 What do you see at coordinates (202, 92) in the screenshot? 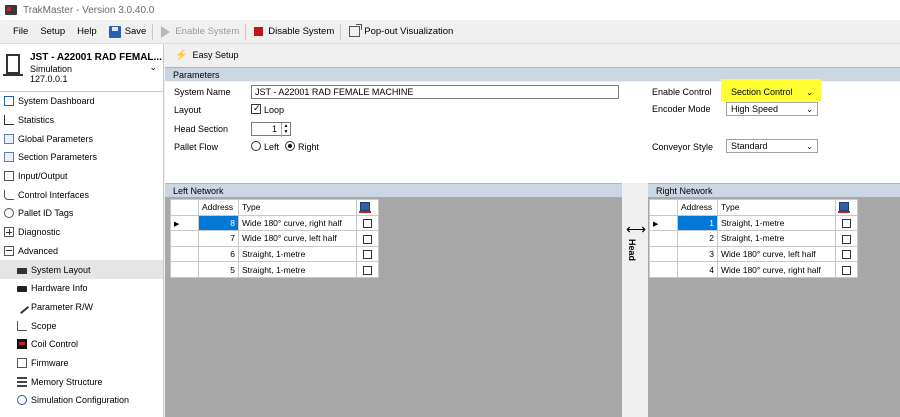
I see `system-name-label: System Name` at bounding box center [202, 92].